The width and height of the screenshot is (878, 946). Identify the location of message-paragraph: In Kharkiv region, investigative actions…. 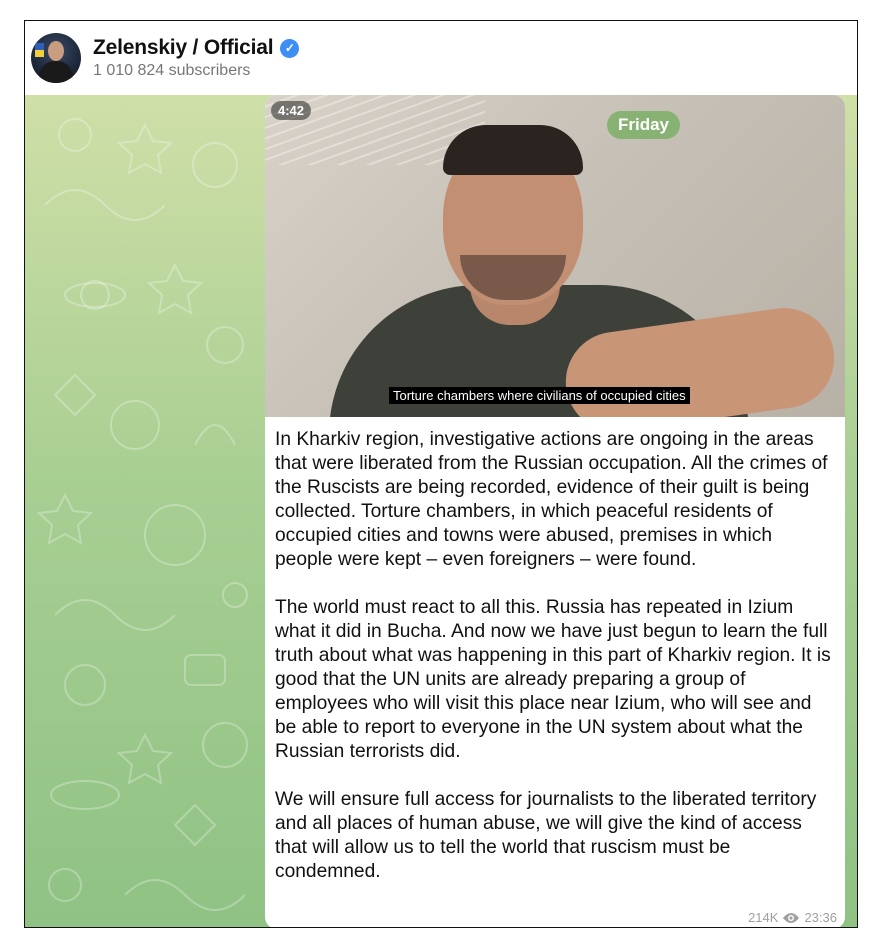
(551, 499).